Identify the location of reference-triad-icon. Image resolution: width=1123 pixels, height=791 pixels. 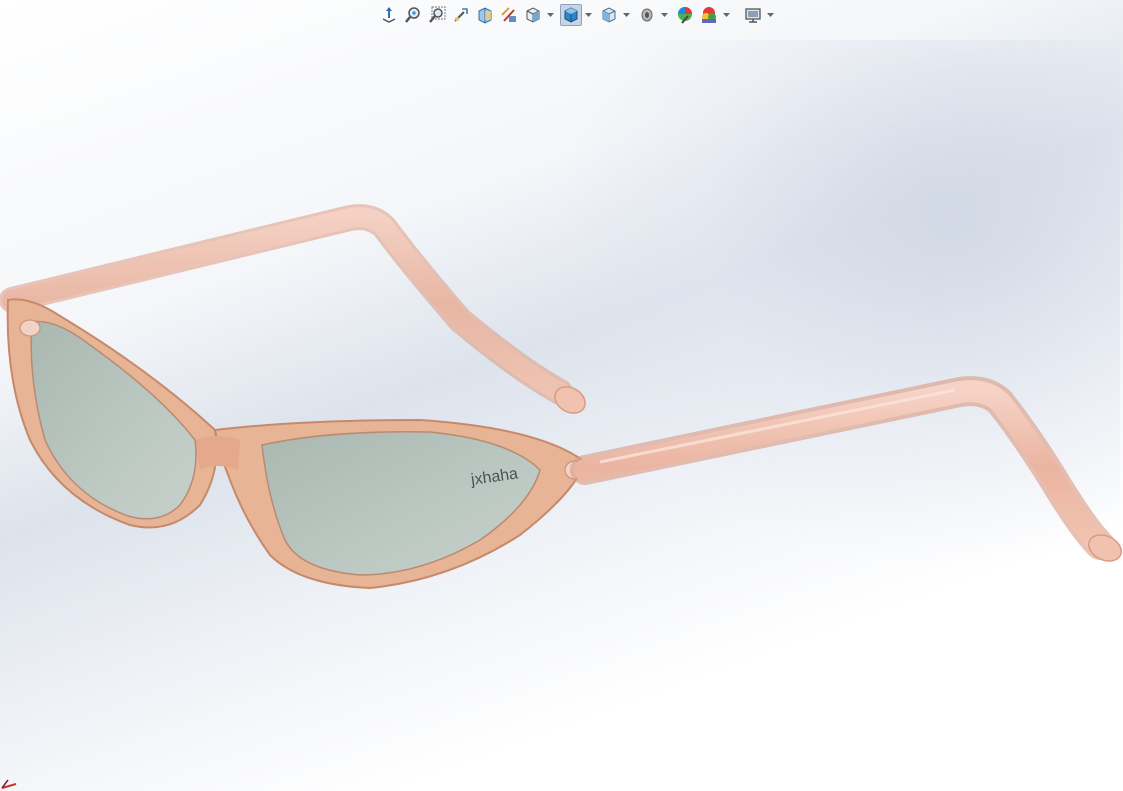
(9, 784).